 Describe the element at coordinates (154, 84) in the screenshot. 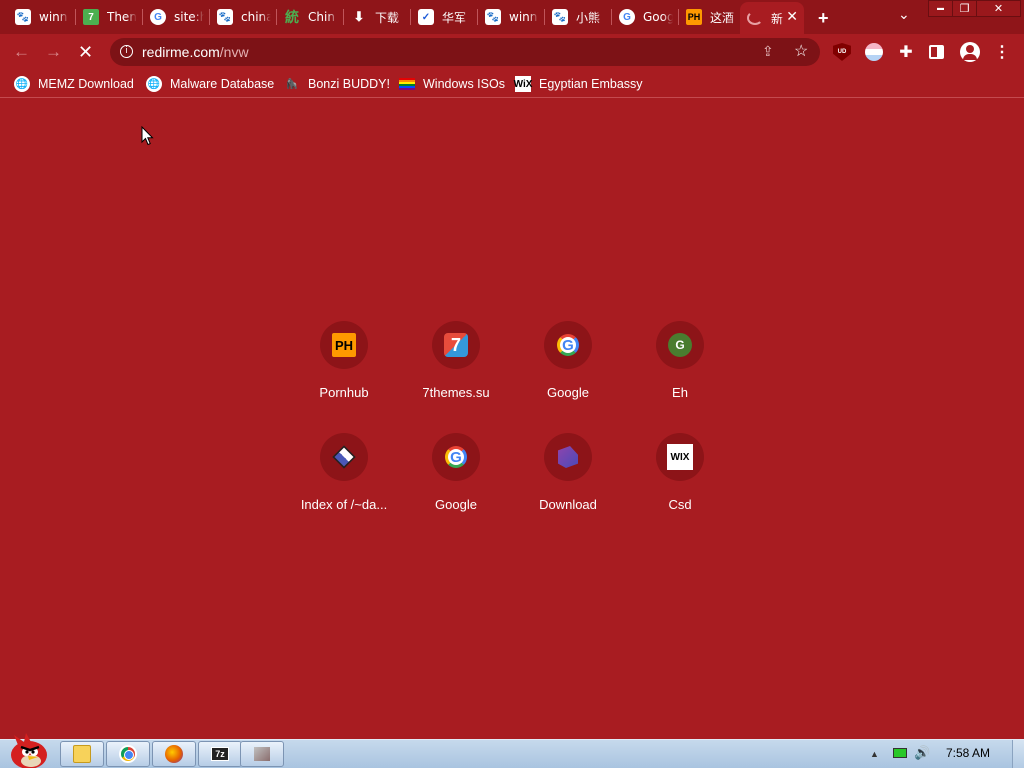

I see `globe-icon: 🌐` at that location.